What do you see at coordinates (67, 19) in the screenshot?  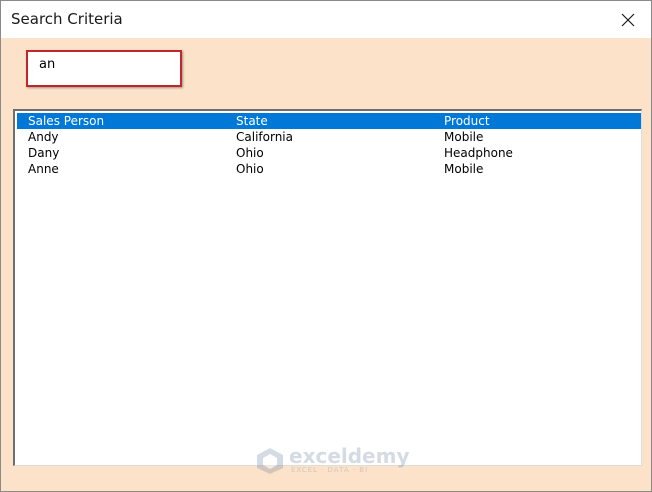 I see `window-title: Search Criteria` at bounding box center [67, 19].